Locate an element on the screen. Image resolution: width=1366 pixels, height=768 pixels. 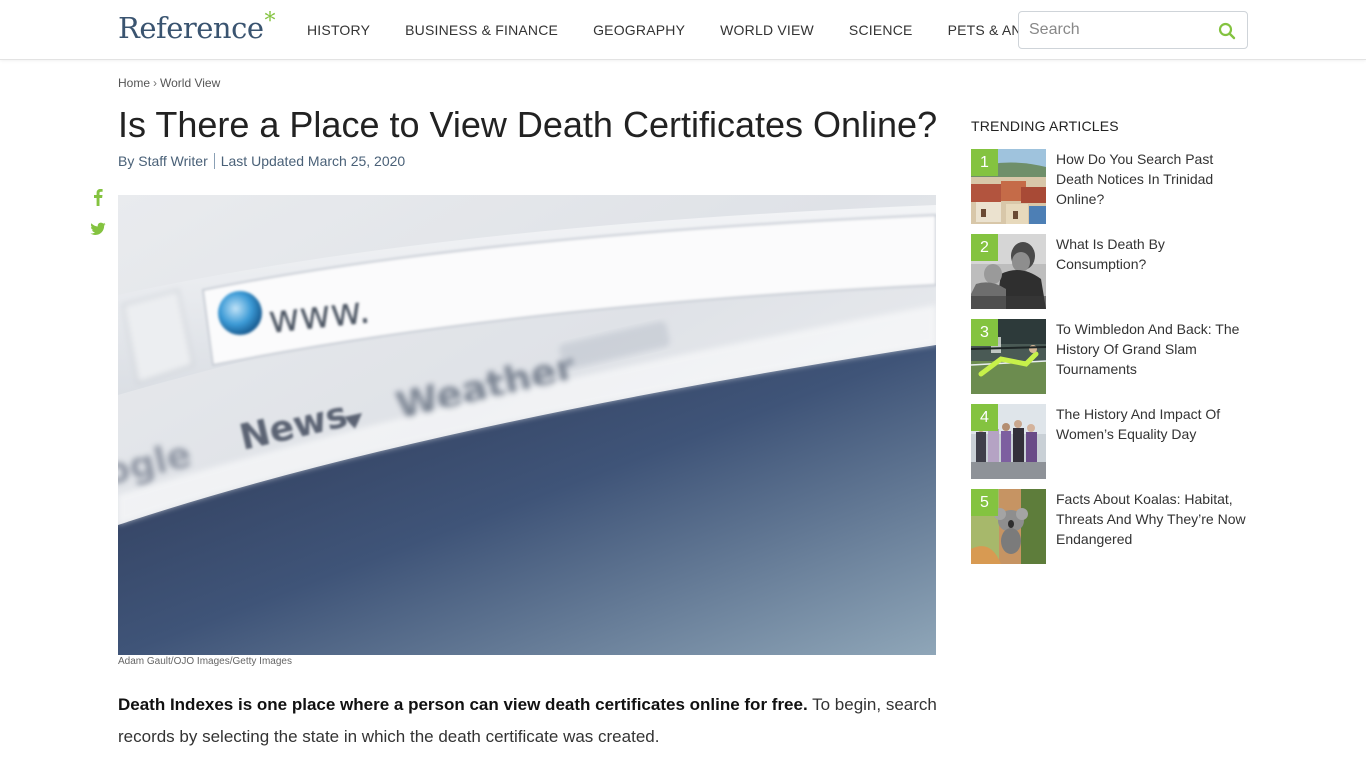
search-box is located at coordinates (1133, 30).